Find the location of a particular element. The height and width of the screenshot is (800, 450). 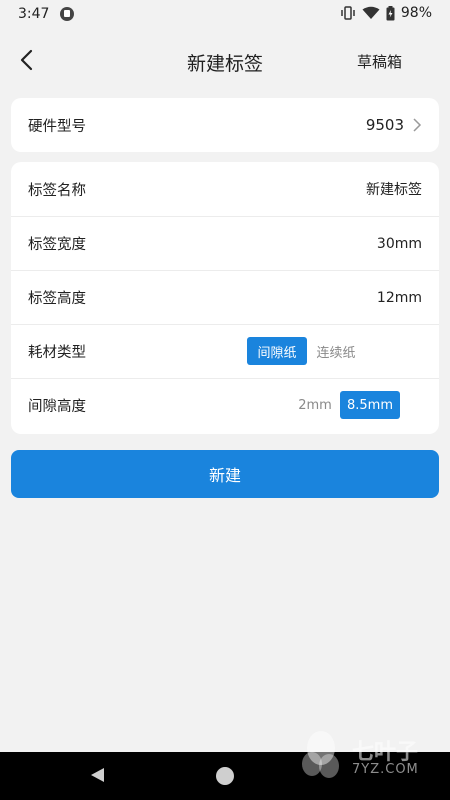

status-bar: 3:47 98% is located at coordinates (225, 14).